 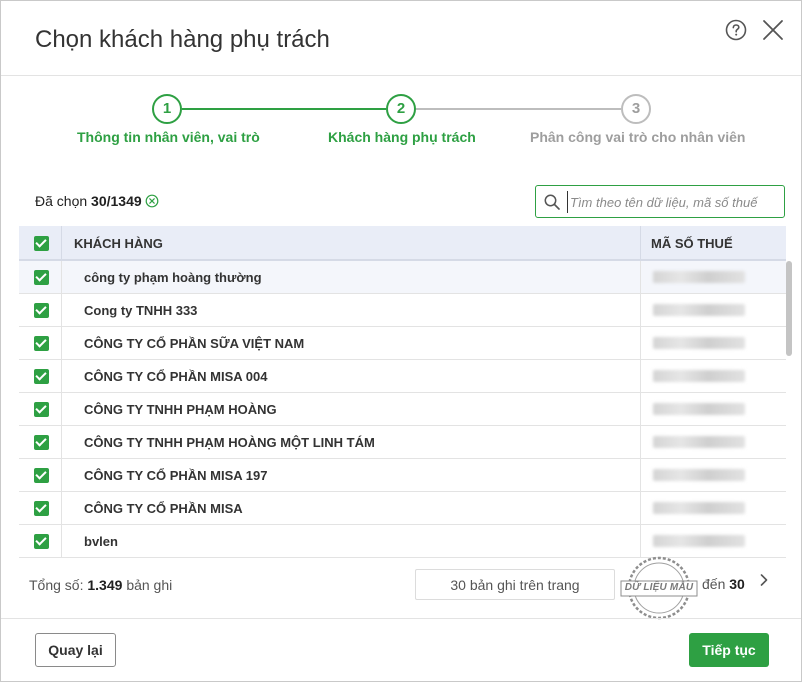 What do you see at coordinates (194, 343) in the screenshot?
I see `customer-name: CÔNG TY CỔ PHẦN SỮA VIỆT NAM` at bounding box center [194, 343].